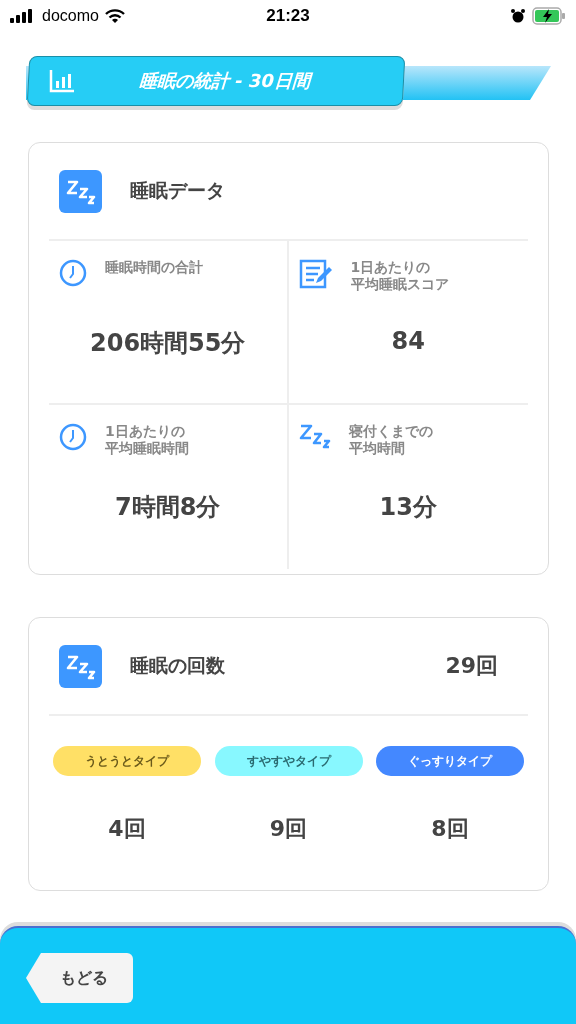 Image resolution: width=576 pixels, height=1024 pixels. What do you see at coordinates (114, 16) in the screenshot?
I see `wifi-icon` at bounding box center [114, 16].